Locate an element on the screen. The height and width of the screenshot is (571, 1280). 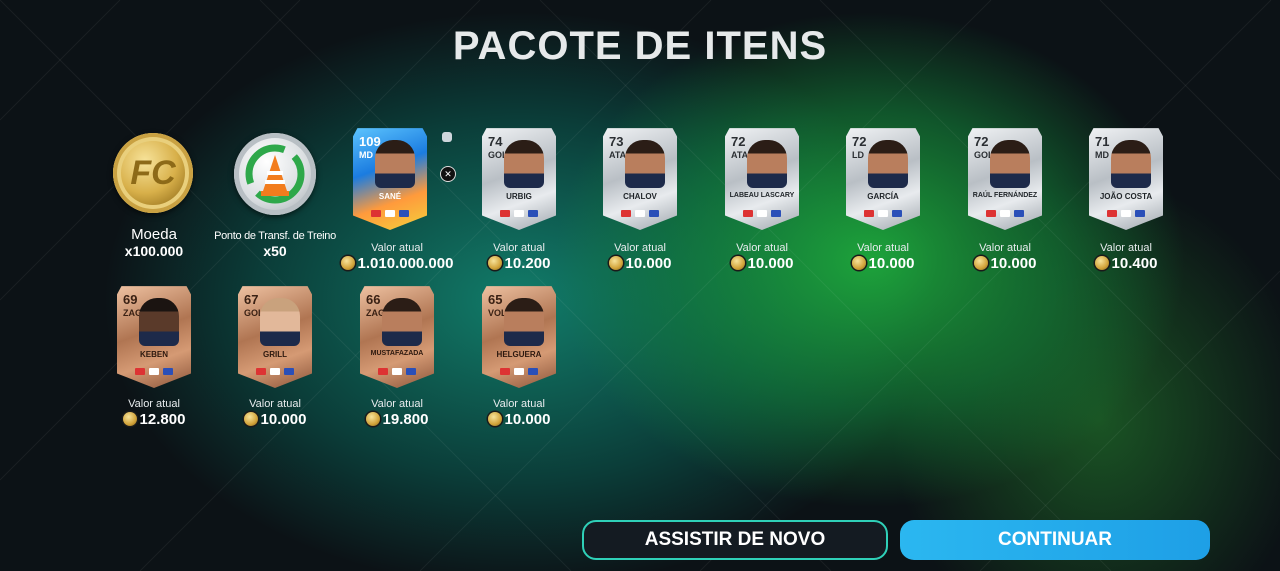
player-card: 72 LD GARCÍA is located at coordinates (883, 179).